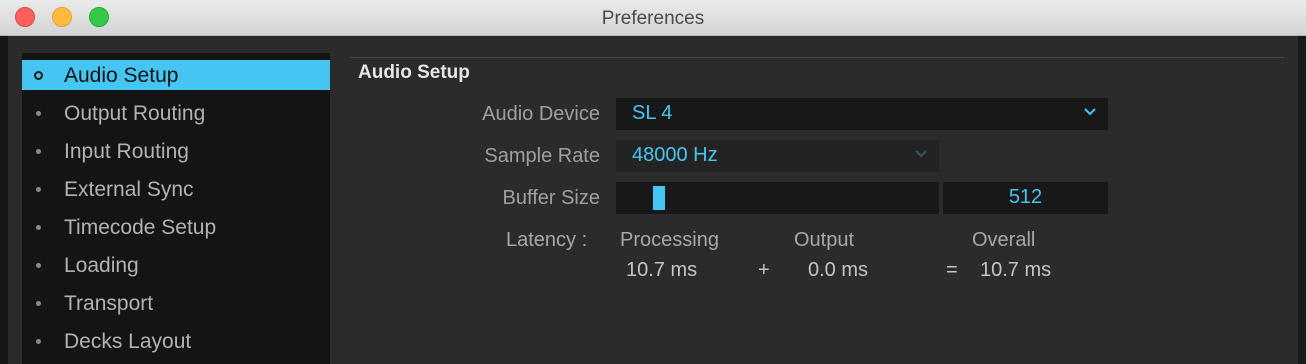  Describe the element at coordinates (140, 227) in the screenshot. I see `sidebar-item-label: Timecode Setup` at that location.